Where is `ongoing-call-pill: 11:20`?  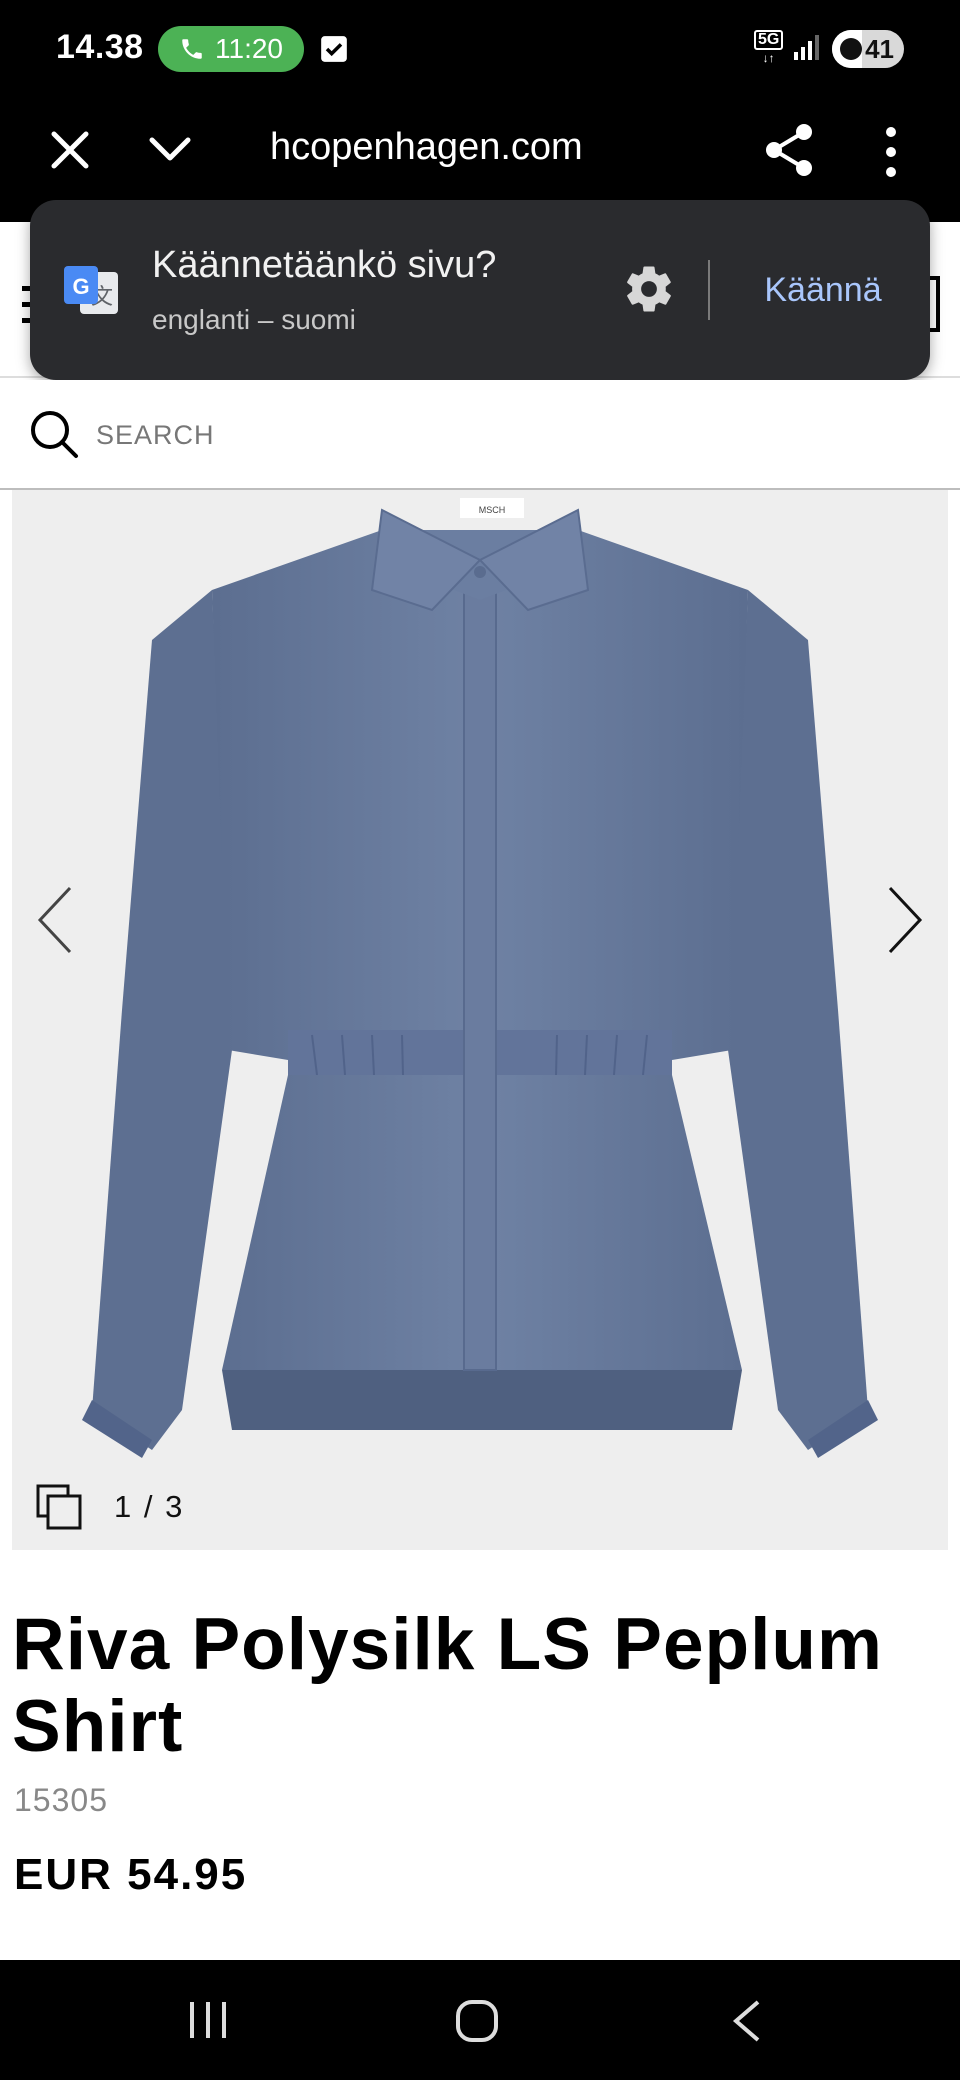 ongoing-call-pill: 11:20 is located at coordinates (231, 49).